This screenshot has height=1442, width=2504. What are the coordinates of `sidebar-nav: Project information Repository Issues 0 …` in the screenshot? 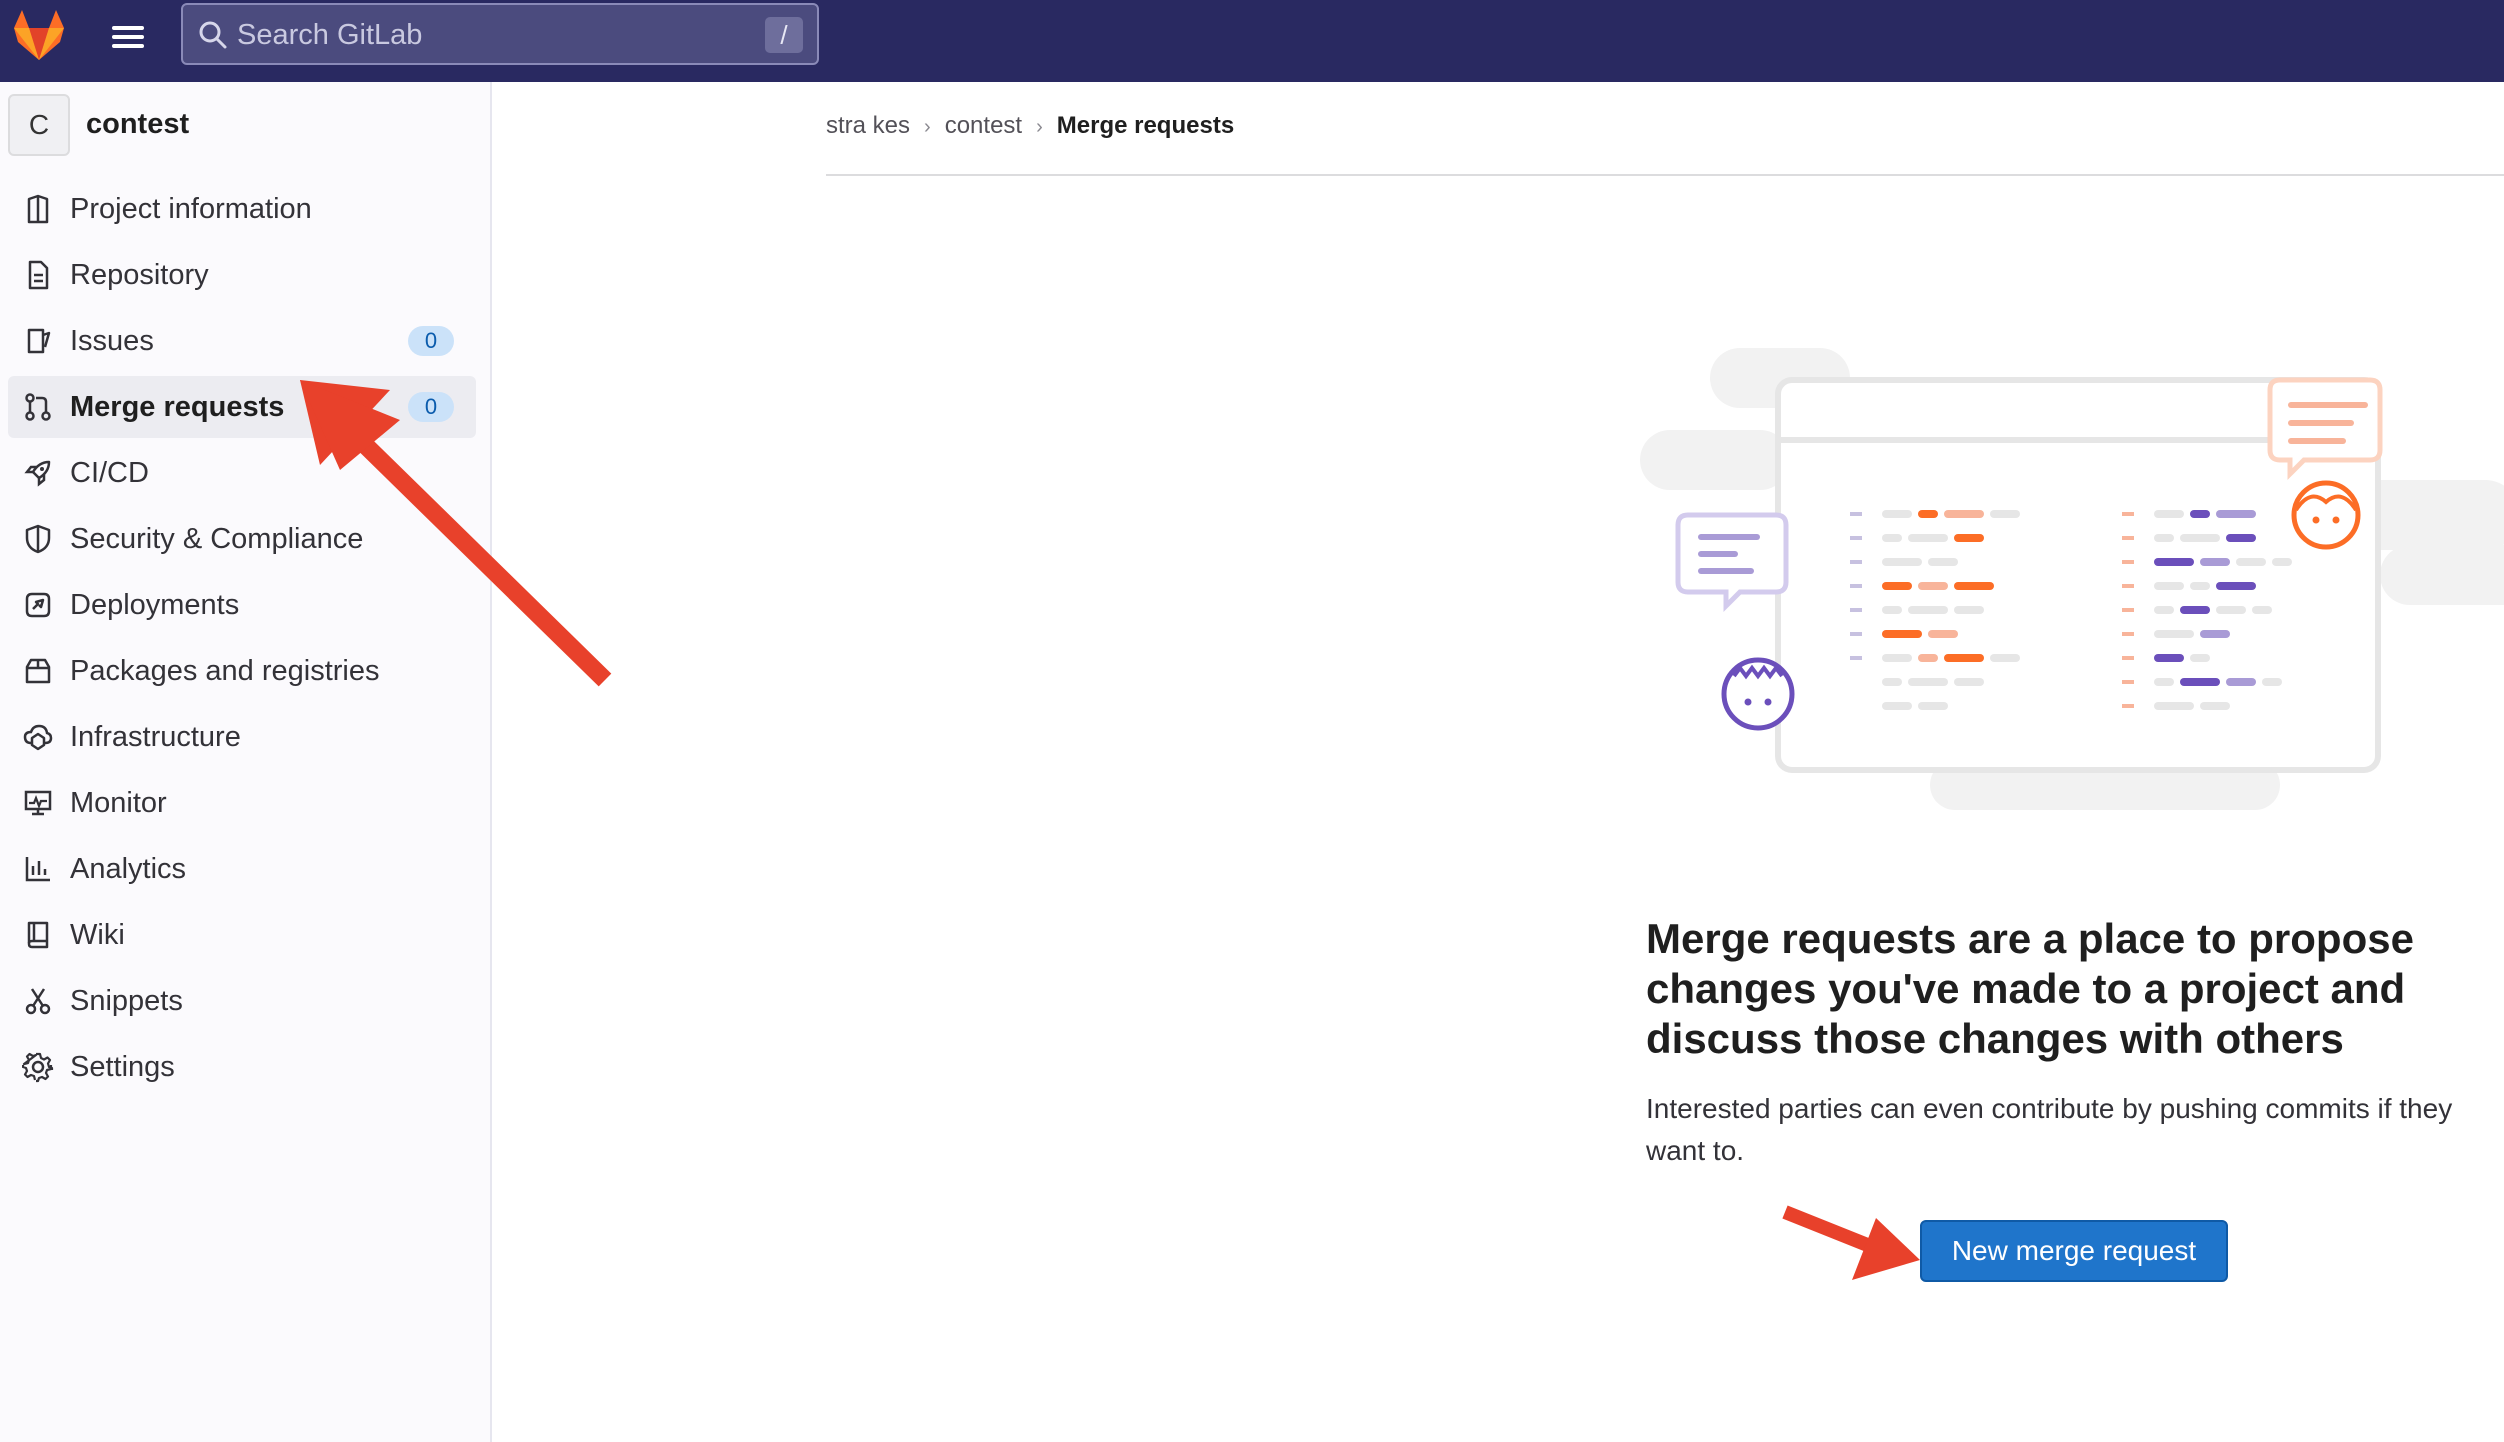 It's located at (242, 640).